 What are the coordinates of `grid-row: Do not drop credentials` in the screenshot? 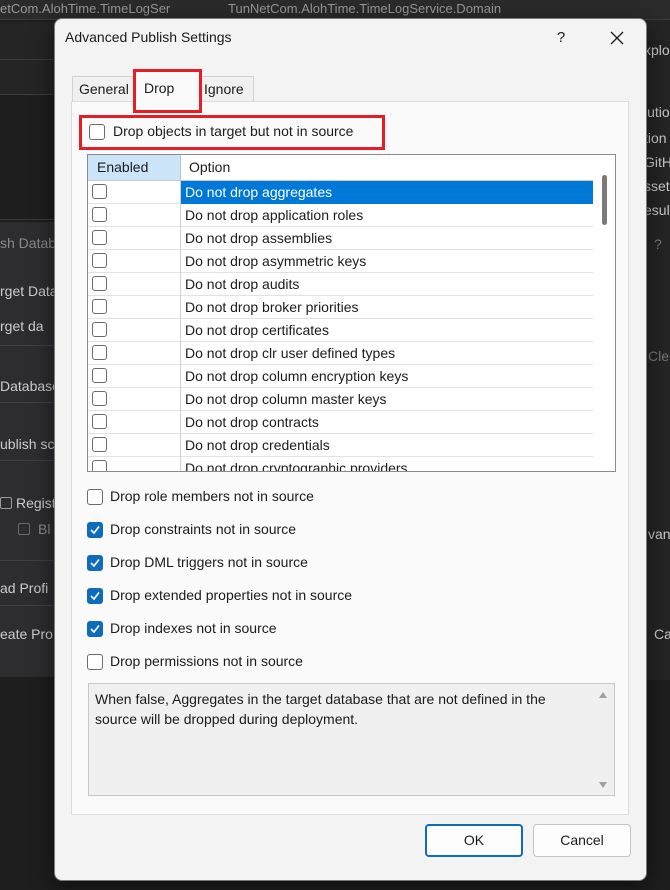 It's located at (340, 445).